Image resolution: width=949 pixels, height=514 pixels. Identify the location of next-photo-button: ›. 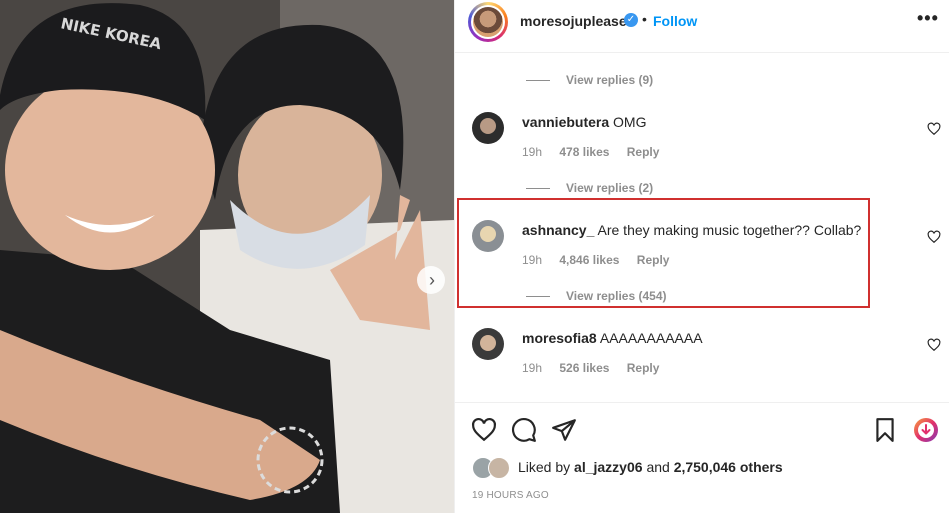
(431, 280).